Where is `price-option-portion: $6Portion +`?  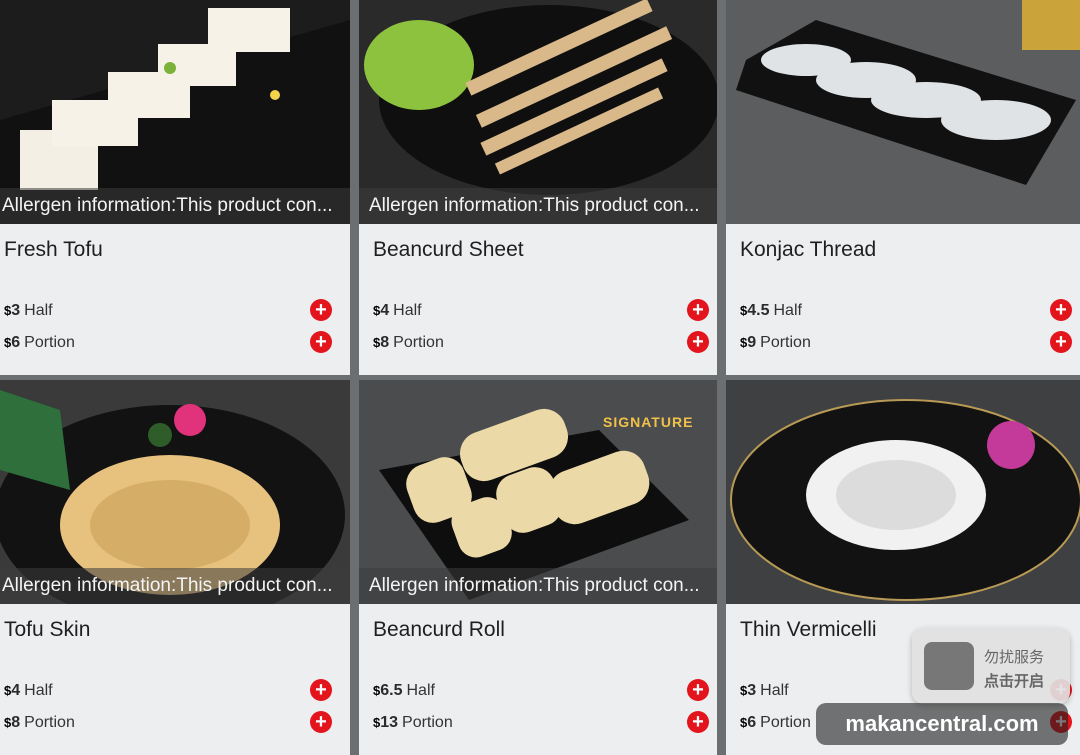 price-option-portion: $6Portion + is located at coordinates (175, 344).